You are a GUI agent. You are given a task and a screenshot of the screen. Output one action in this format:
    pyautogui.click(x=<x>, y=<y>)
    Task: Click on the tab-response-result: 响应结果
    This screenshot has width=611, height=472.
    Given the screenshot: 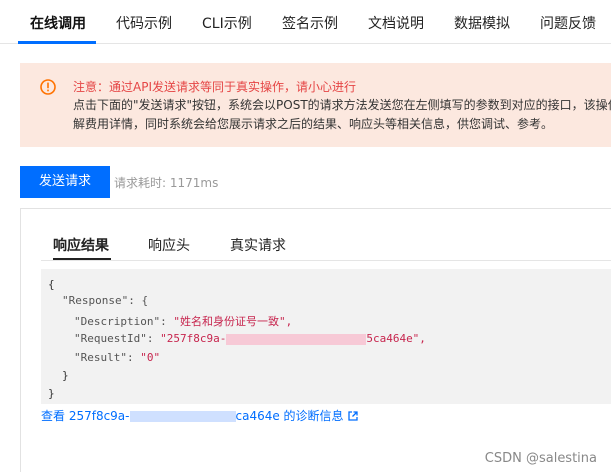 What is the action you would take?
    pyautogui.click(x=81, y=245)
    